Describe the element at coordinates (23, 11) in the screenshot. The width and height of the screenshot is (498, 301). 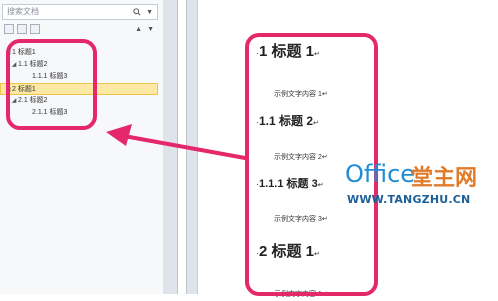
I see `search-placeholder: 搜索文档` at that location.